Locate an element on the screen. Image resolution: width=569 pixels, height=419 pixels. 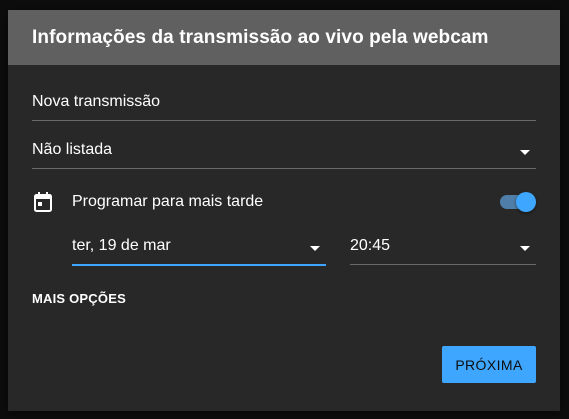
time-value: 20:45 is located at coordinates (370, 245).